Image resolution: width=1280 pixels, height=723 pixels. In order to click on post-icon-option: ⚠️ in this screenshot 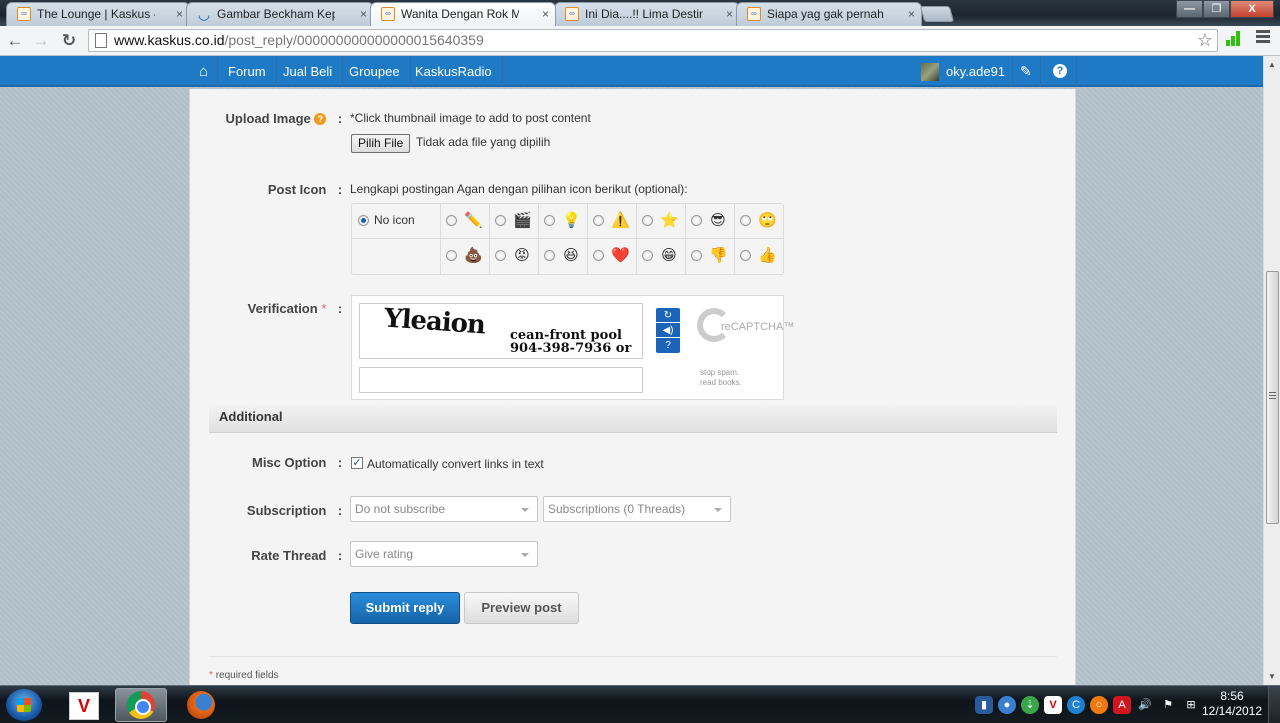, I will do `click(612, 221)`.